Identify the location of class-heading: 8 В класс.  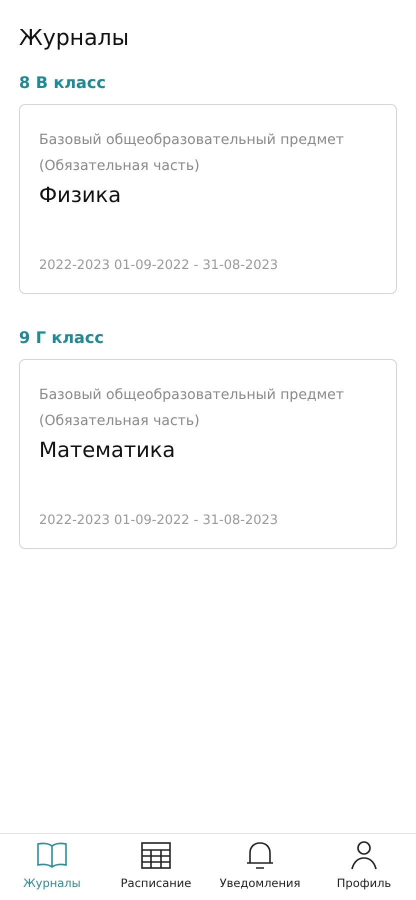
(63, 82).